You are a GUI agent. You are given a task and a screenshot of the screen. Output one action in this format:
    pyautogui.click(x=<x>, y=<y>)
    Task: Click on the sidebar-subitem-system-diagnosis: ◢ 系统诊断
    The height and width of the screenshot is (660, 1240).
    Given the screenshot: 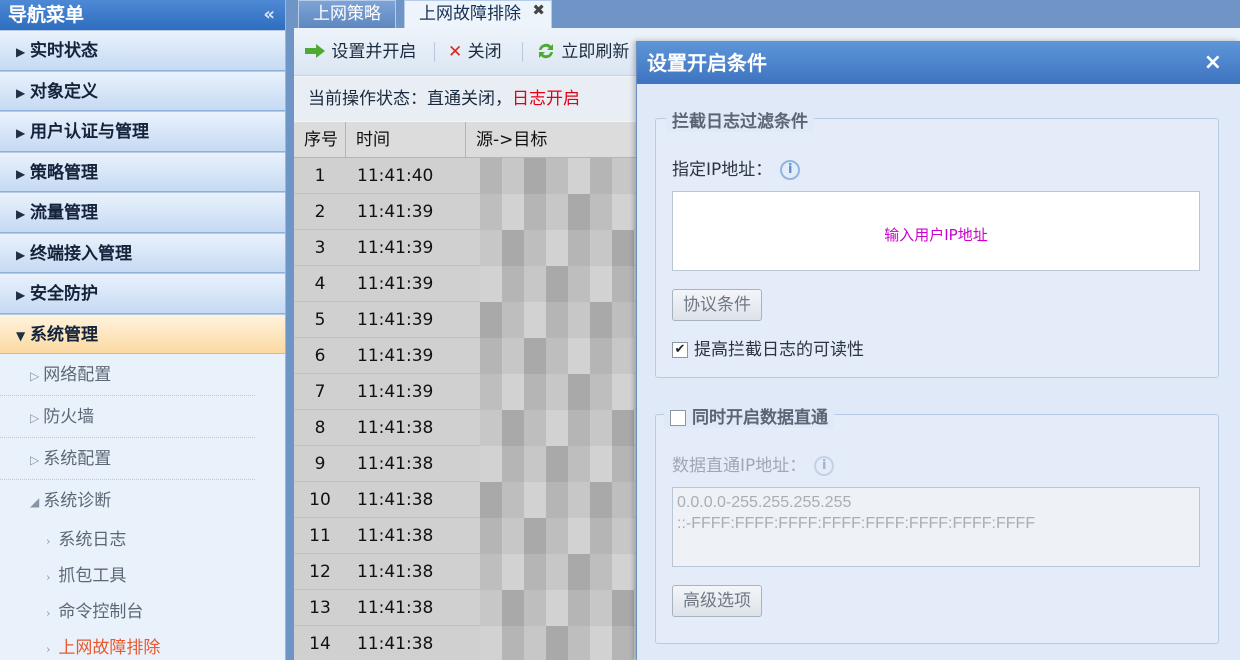 What is the action you would take?
    pyautogui.click(x=127, y=501)
    